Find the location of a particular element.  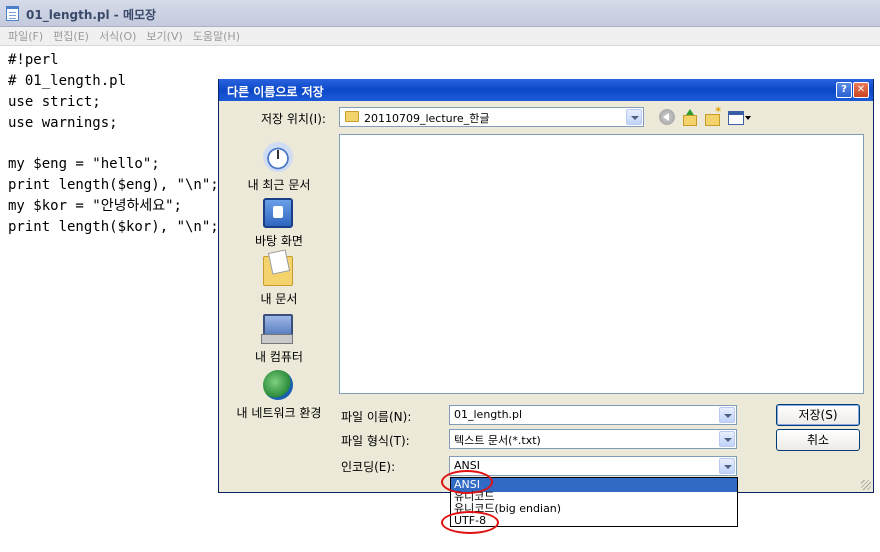

annotation-circle-utf8 is located at coordinates (470, 522).